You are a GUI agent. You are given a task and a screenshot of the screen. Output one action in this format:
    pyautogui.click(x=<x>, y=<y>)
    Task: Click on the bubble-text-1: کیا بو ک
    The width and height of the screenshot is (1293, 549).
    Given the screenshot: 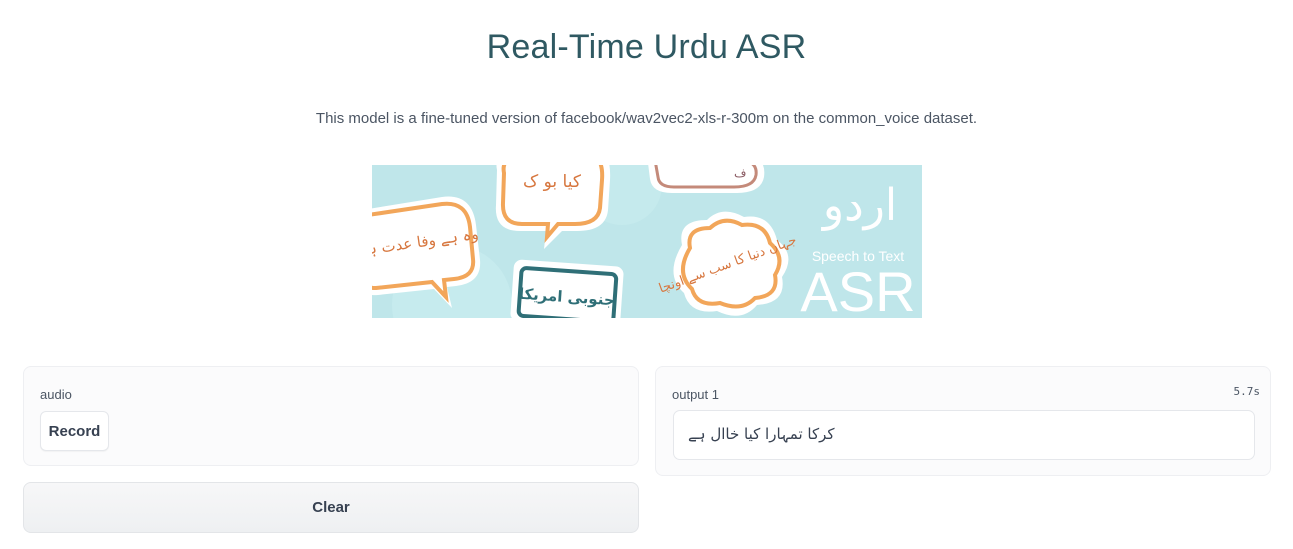 What is the action you would take?
    pyautogui.click(x=552, y=182)
    